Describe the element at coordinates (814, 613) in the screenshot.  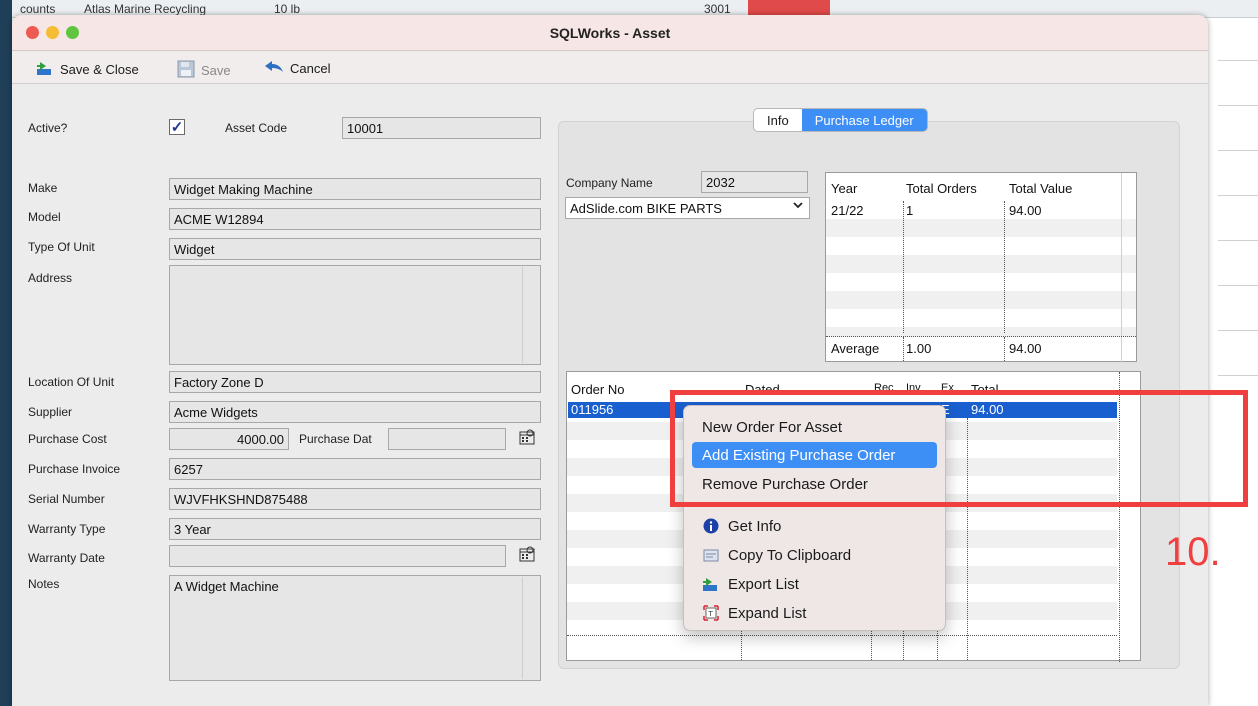
I see `menu-item-expand-list: T Expand List` at that location.